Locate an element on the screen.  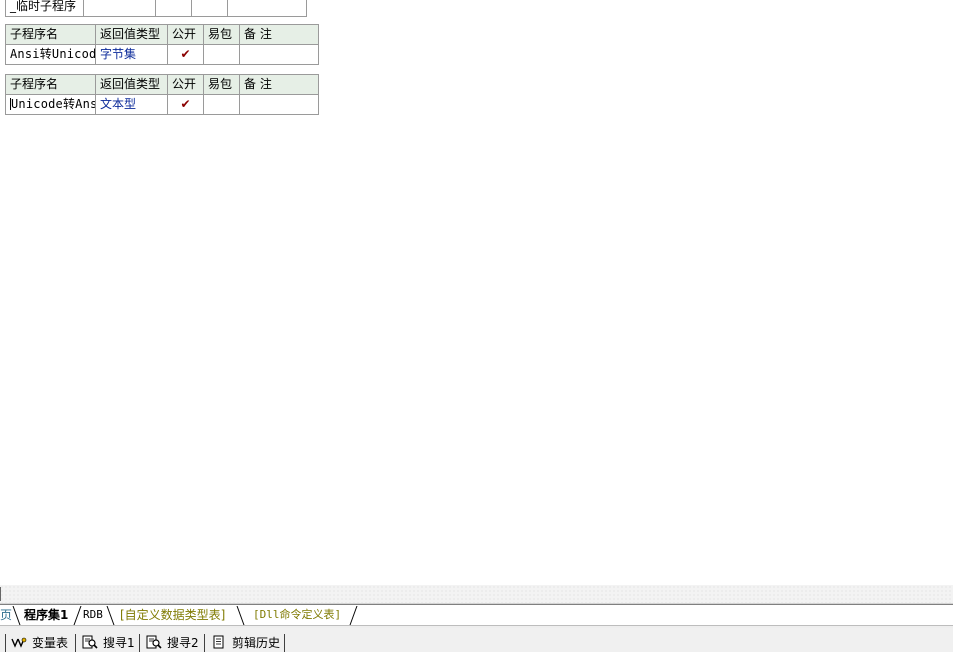
variable-table-button: 变量表 is located at coordinates (39, 643).